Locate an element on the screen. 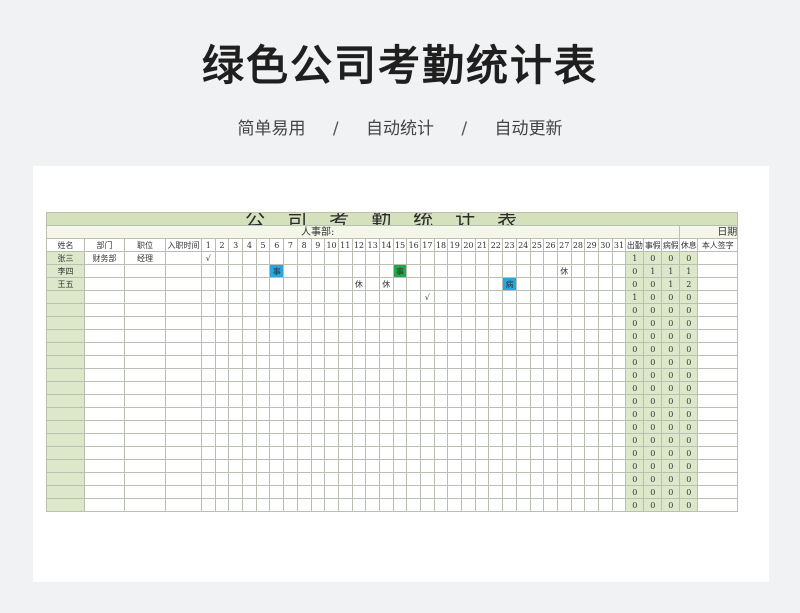 Image resolution: width=800 pixels, height=613 pixels. cell-name: 张三 is located at coordinates (65, 258).